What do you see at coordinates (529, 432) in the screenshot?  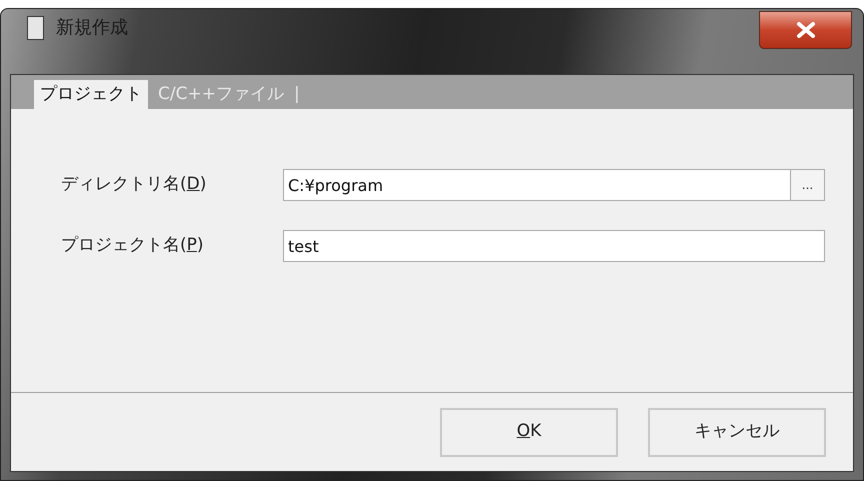 I see `dialog-button: OK` at bounding box center [529, 432].